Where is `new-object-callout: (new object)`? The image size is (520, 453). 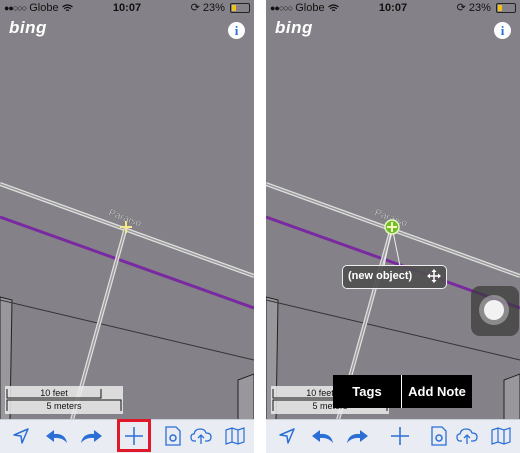 new-object-callout: (new object) is located at coordinates (394, 277).